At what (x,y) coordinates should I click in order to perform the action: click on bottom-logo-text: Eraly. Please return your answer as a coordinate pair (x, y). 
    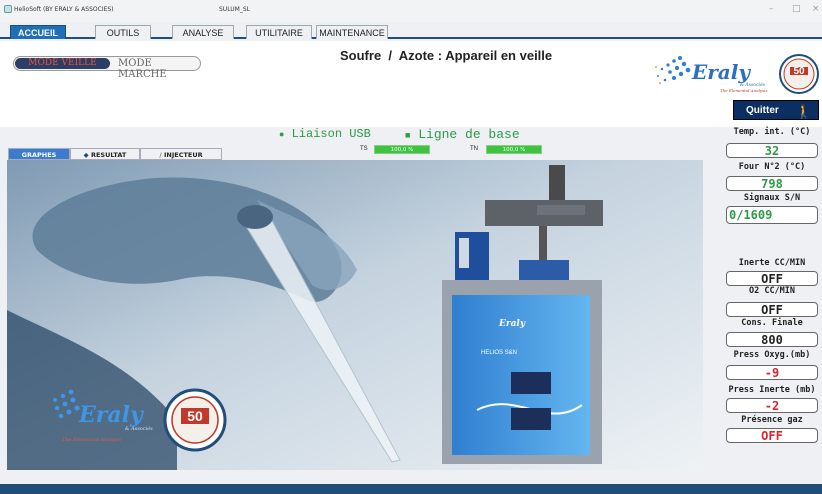
    Looking at the image, I should click on (111, 415).